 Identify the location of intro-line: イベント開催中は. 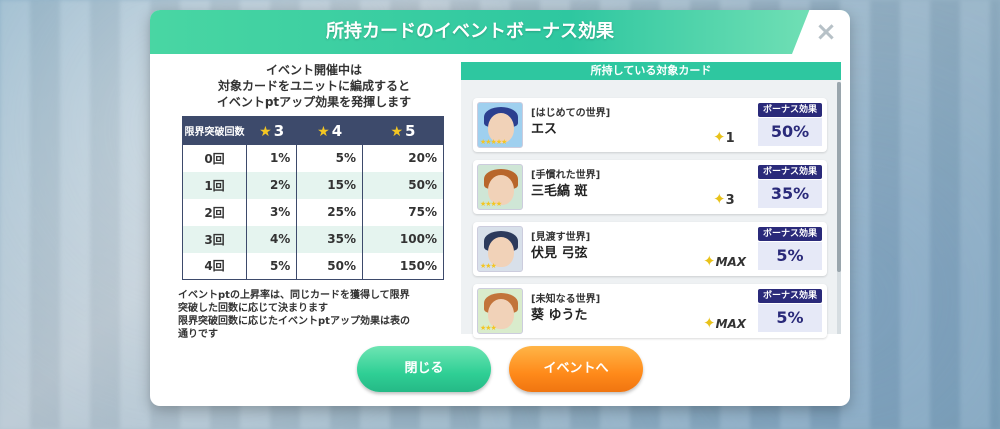
(313, 70).